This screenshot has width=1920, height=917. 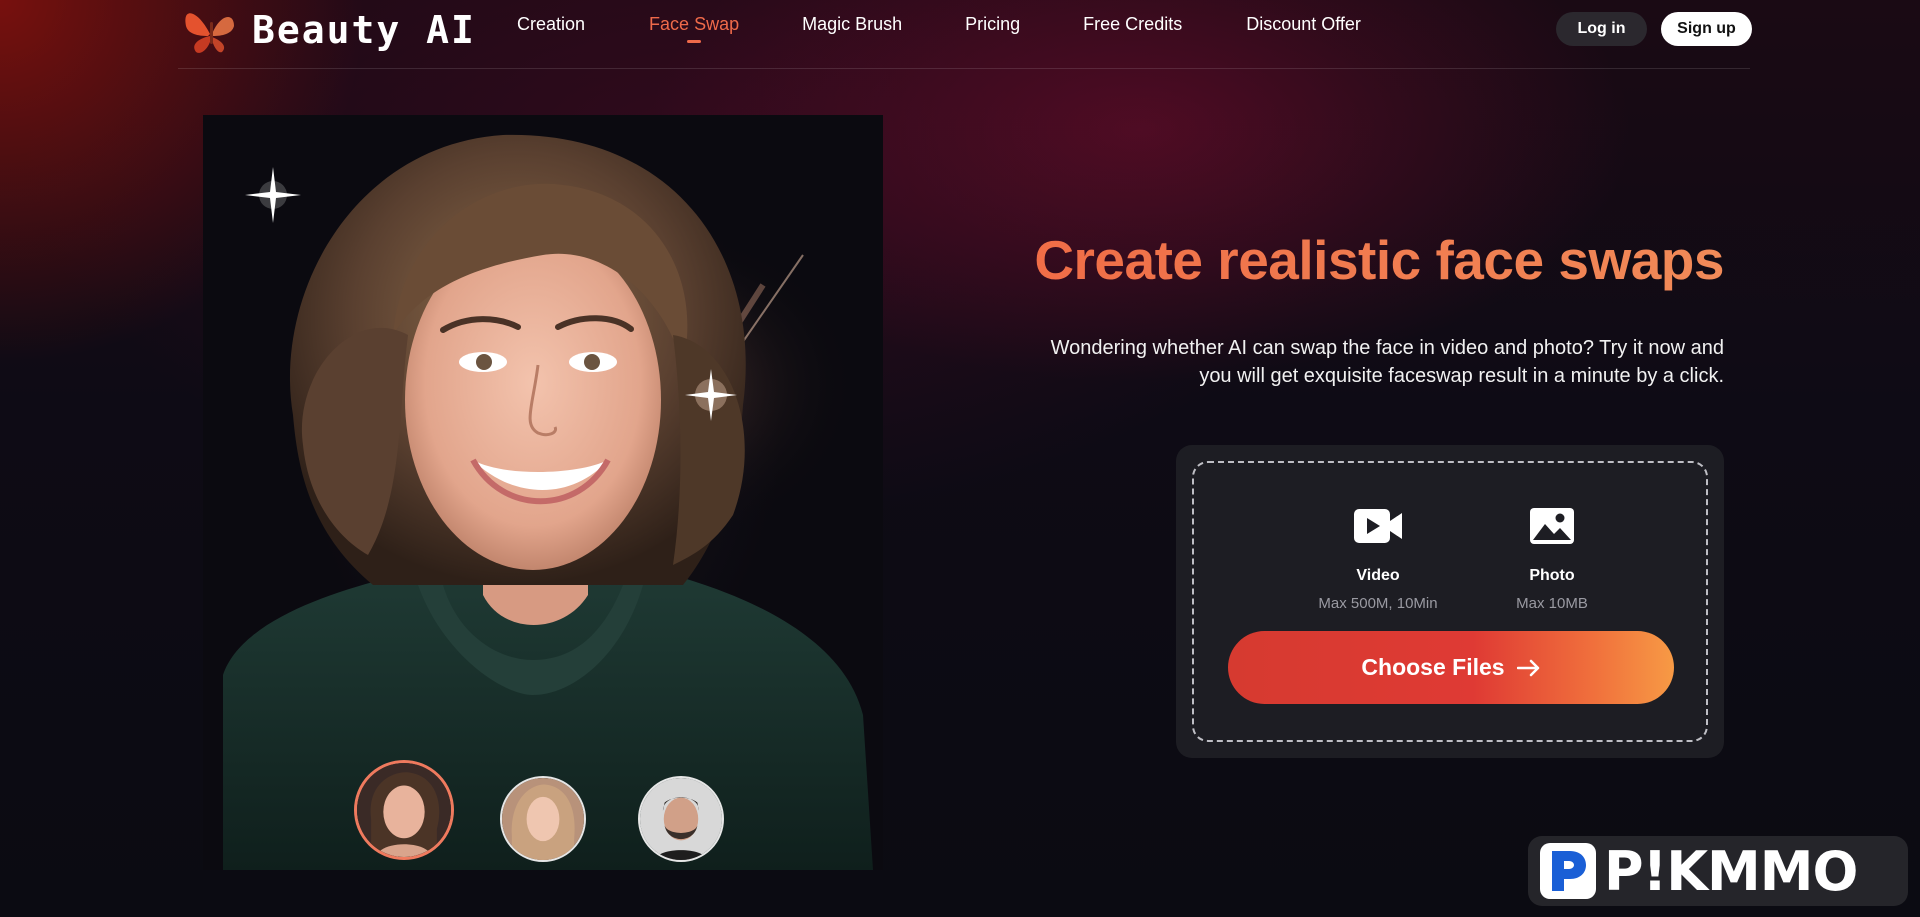 I want to click on brand-logo: Beauty AI, so click(x=328, y=30).